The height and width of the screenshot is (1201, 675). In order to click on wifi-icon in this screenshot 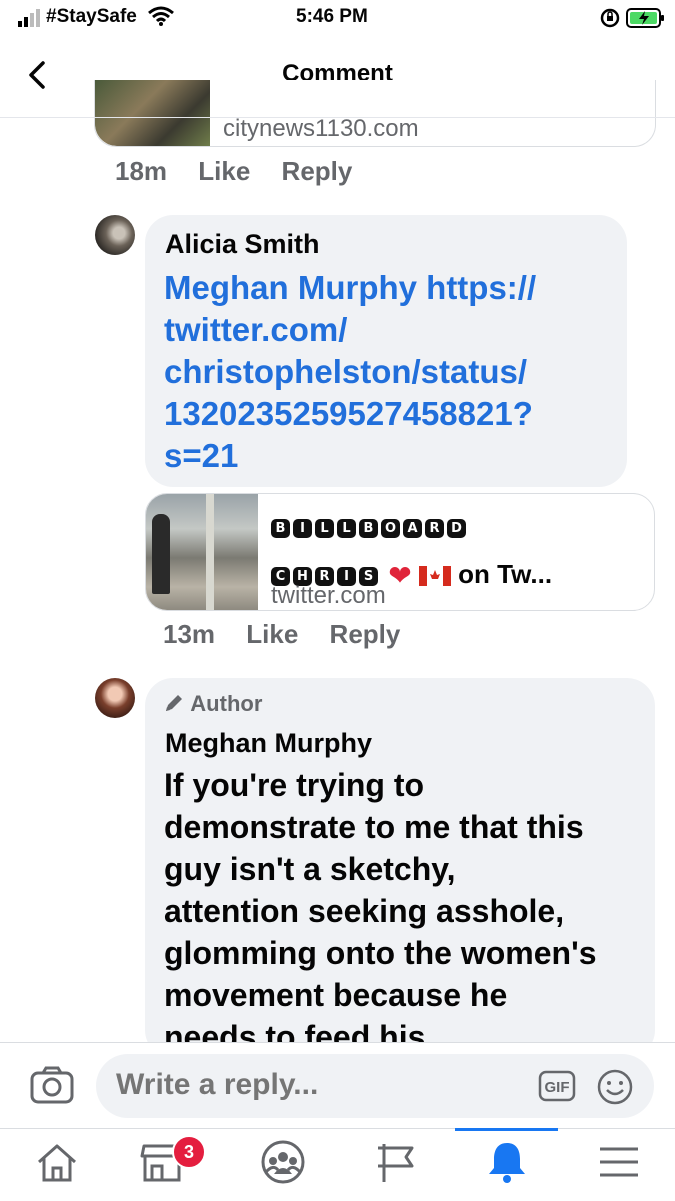, I will do `click(161, 16)`.